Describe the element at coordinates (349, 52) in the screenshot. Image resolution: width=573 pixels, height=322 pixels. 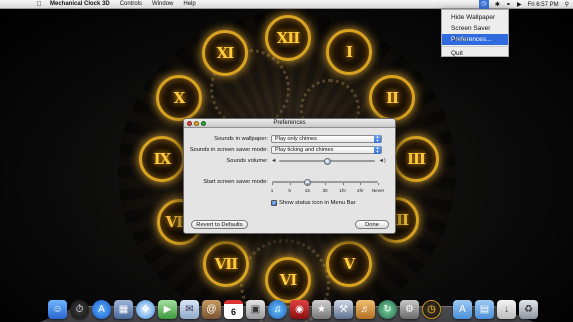
I see `clock-numeral-i: I` at that location.